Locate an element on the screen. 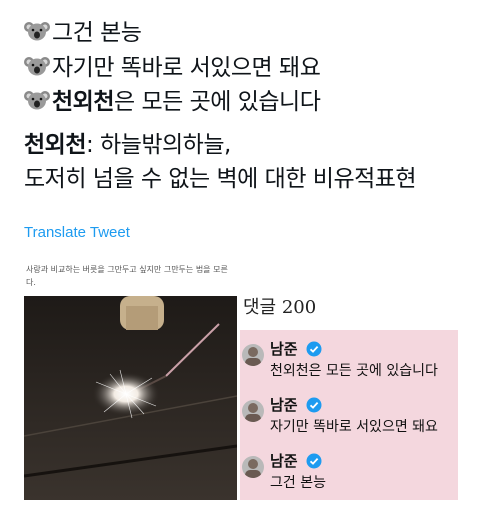 This screenshot has width=480, height=529. image-caption: 사랑과 비교하는 버릇을 그만두고 싶지만 그만두는 법을 모른다. is located at coordinates (127, 276).